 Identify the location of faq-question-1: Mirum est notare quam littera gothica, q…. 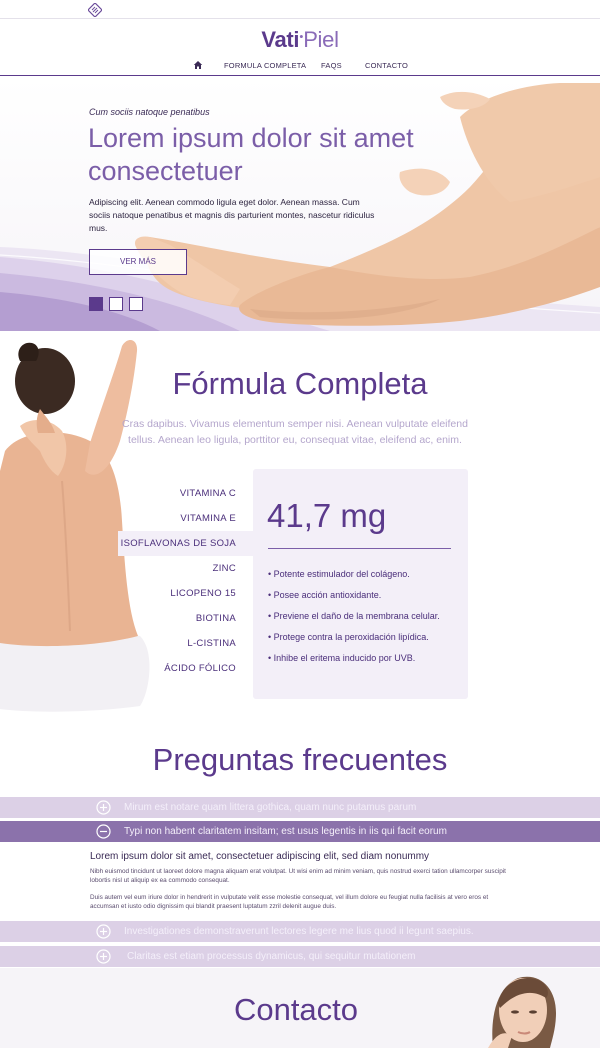
(300, 807).